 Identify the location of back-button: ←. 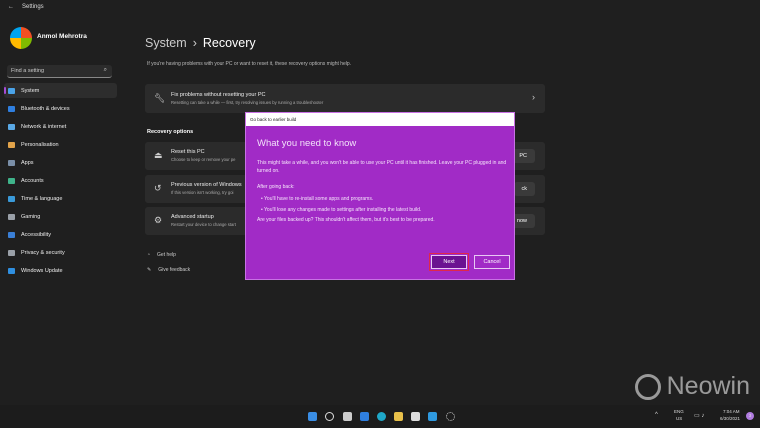
(11, 7).